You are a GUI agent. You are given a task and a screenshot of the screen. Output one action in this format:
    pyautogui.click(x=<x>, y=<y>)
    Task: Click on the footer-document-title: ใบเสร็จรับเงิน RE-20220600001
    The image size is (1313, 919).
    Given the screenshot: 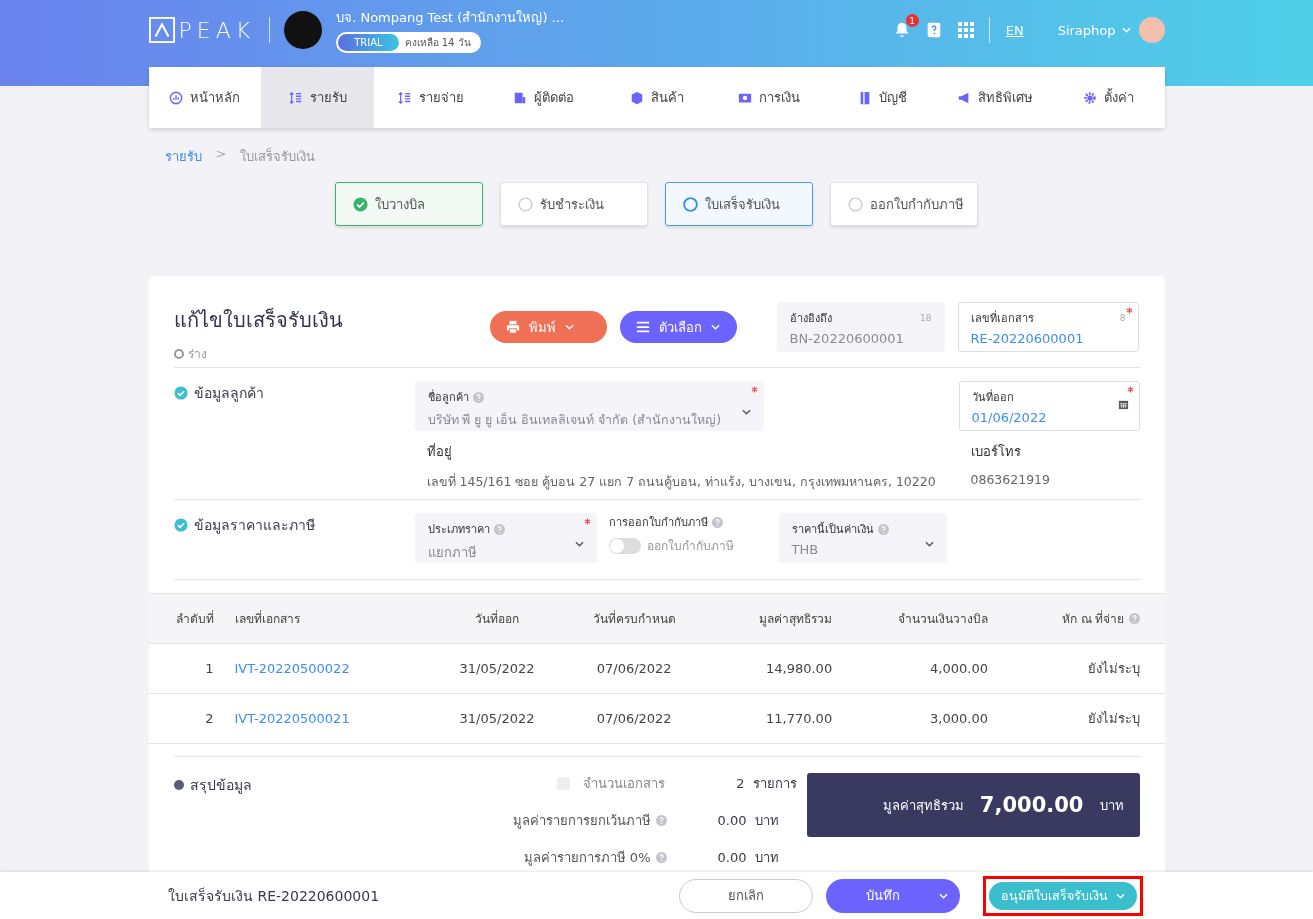 What is the action you would take?
    pyautogui.click(x=274, y=896)
    